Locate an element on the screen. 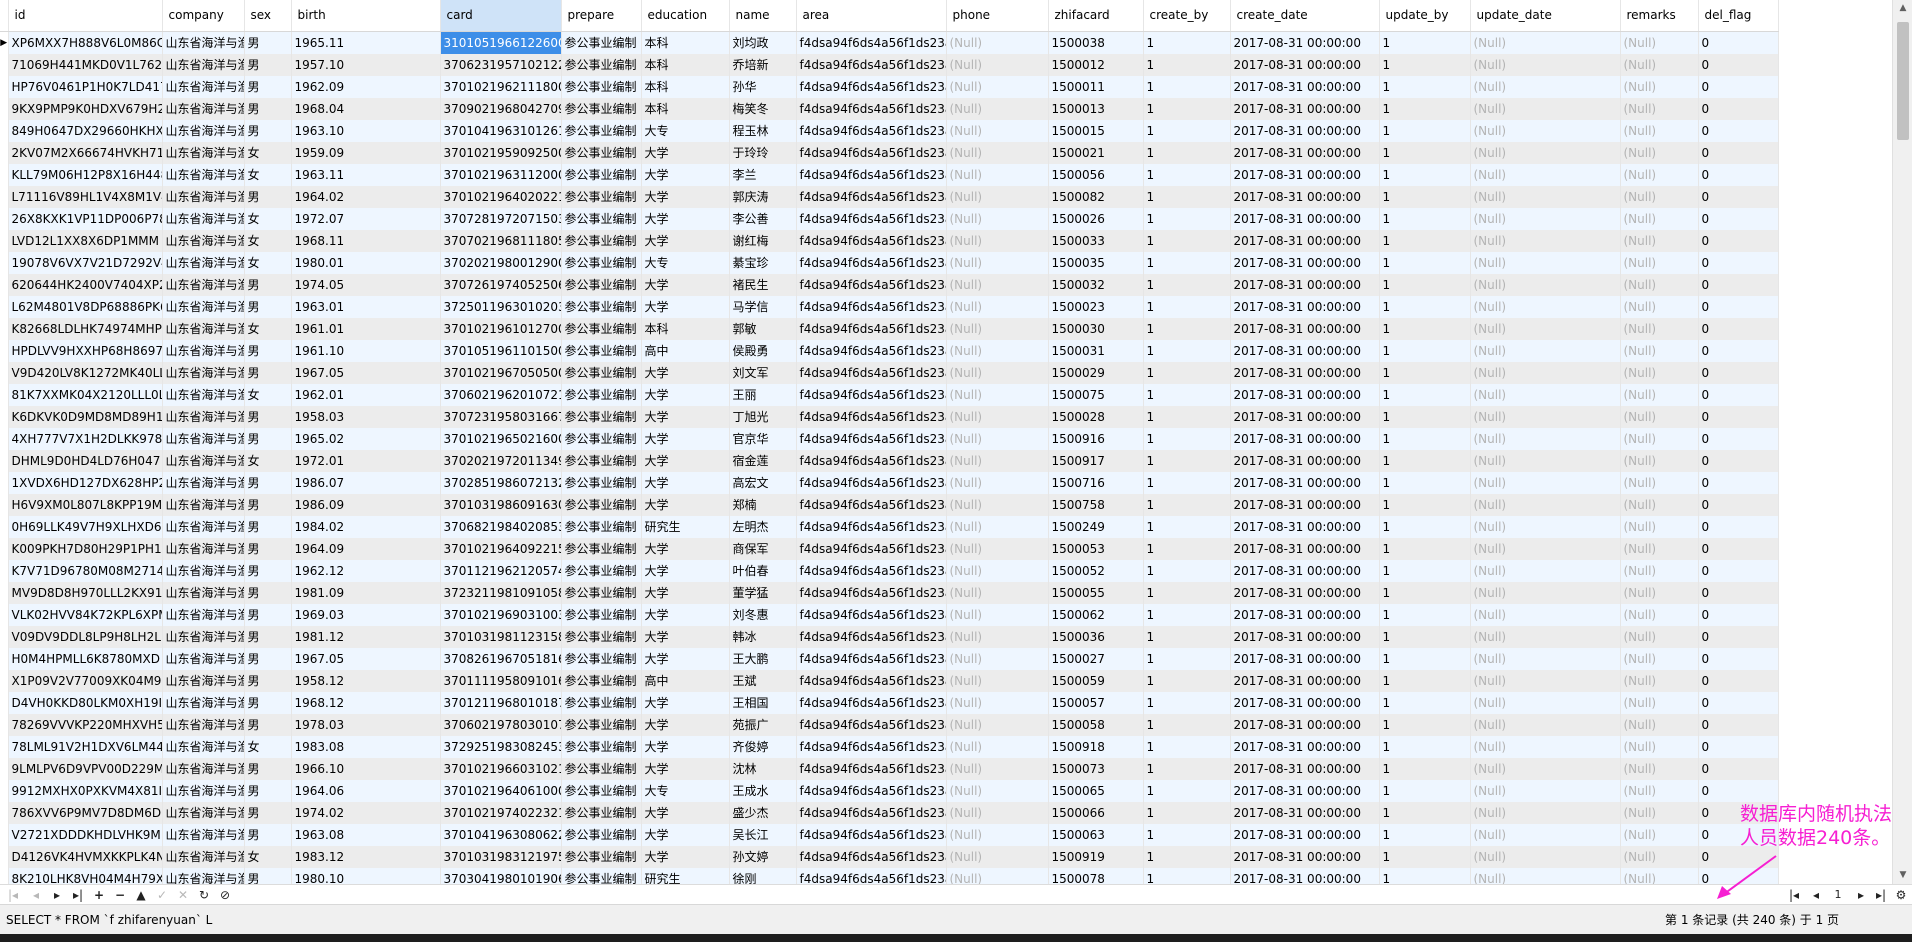  add-record-icon: + is located at coordinates (99, 895).